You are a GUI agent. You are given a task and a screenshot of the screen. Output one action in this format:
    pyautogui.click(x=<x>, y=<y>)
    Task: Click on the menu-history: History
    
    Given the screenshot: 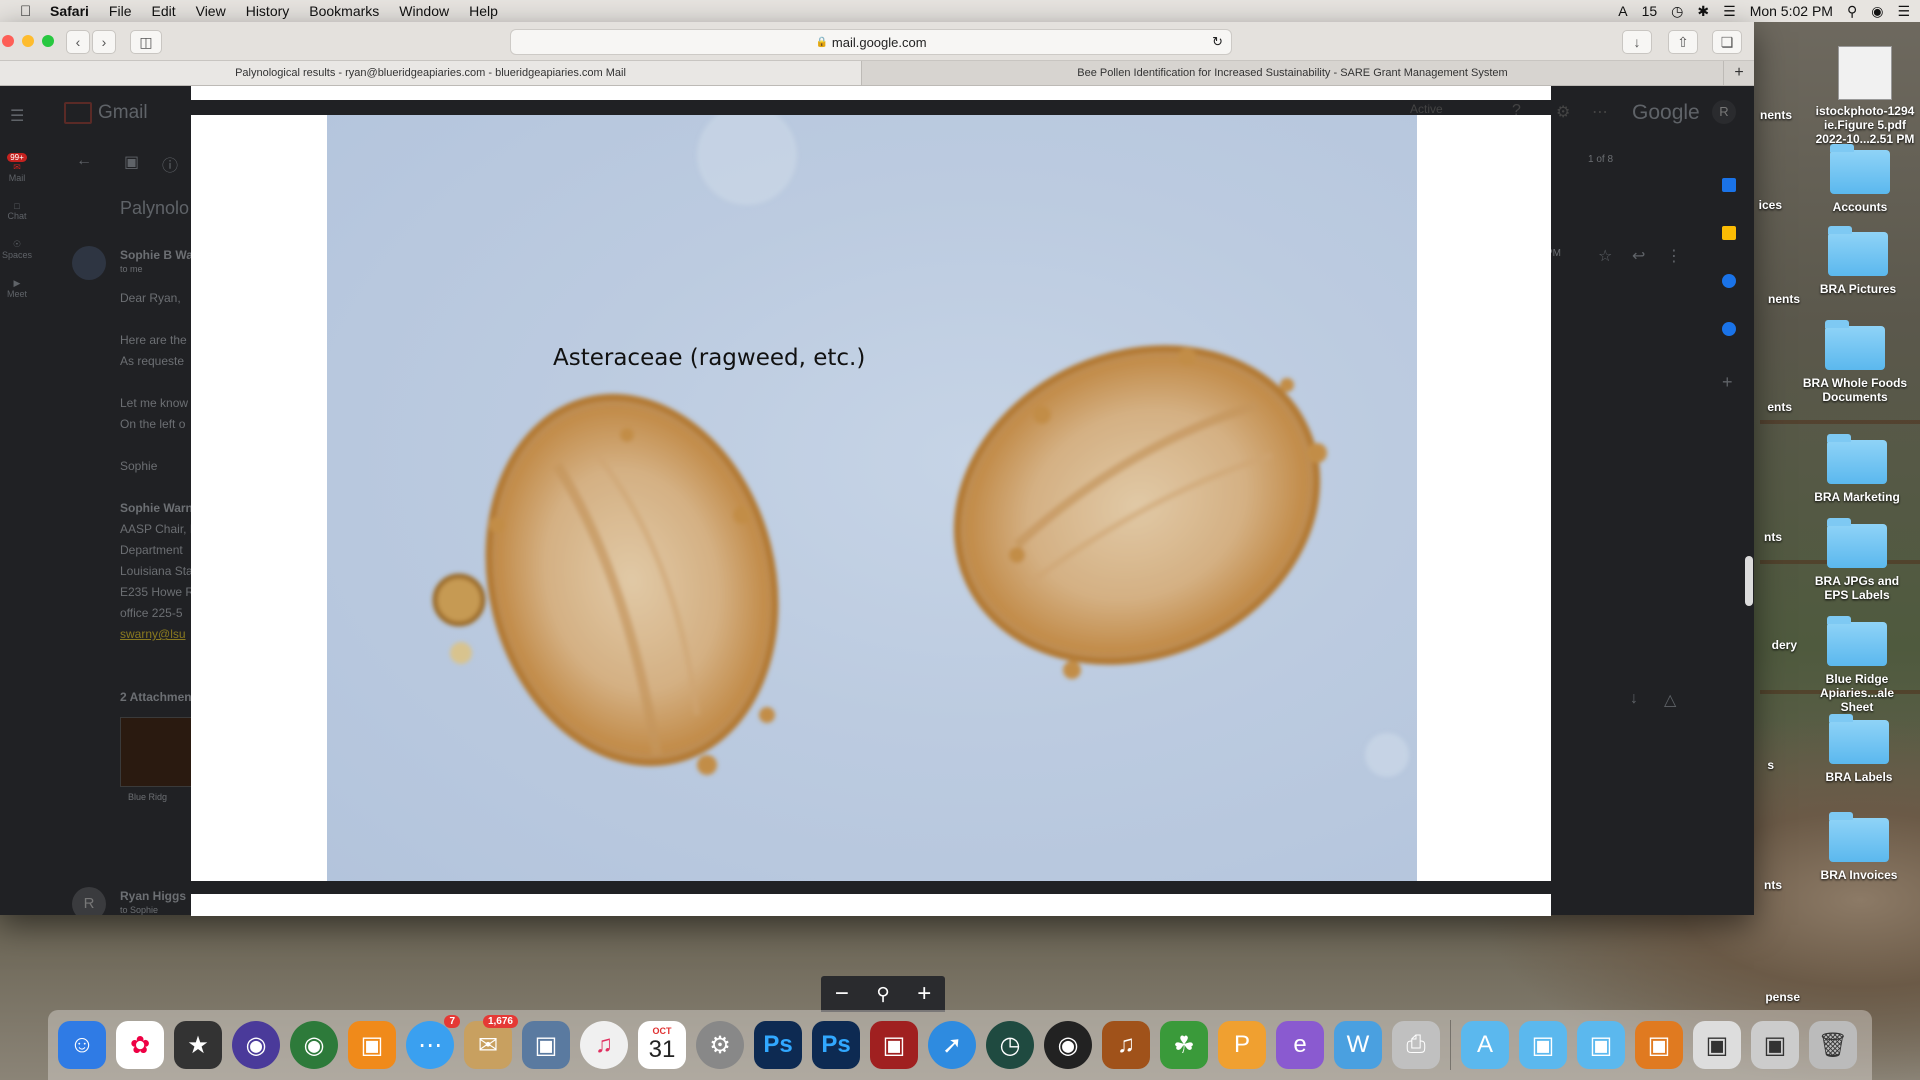 What is the action you would take?
    pyautogui.click(x=268, y=11)
    